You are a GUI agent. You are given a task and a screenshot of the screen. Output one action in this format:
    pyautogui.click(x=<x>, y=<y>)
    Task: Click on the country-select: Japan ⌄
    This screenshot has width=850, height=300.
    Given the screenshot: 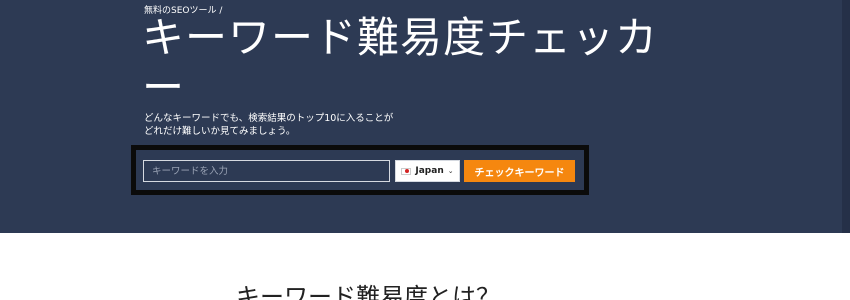 What is the action you would take?
    pyautogui.click(x=427, y=171)
    